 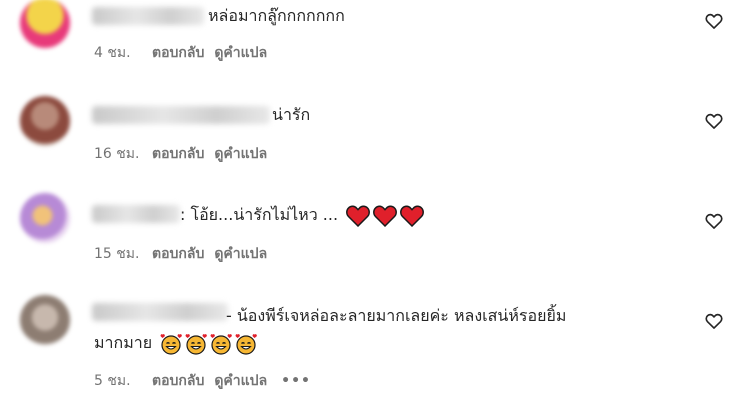 I want to click on comment-meta: 5 ชม. ตอบกลับ ดูคำแปล •••, so click(x=202, y=381).